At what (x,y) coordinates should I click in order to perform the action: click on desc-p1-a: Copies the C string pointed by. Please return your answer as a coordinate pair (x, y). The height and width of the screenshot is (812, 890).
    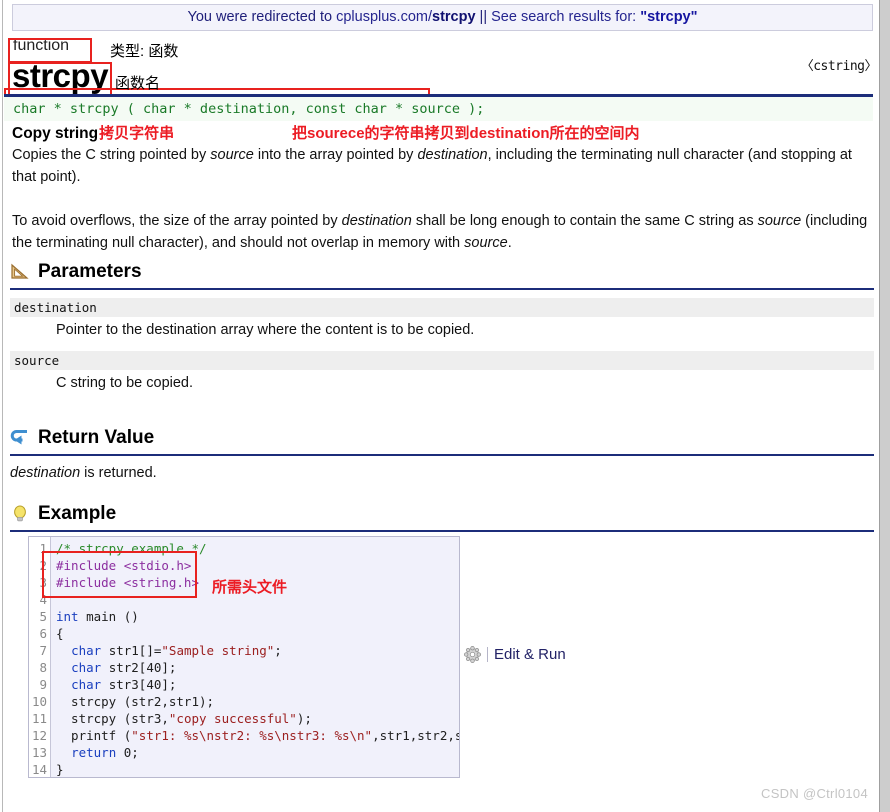
    Looking at the image, I should click on (111, 155).